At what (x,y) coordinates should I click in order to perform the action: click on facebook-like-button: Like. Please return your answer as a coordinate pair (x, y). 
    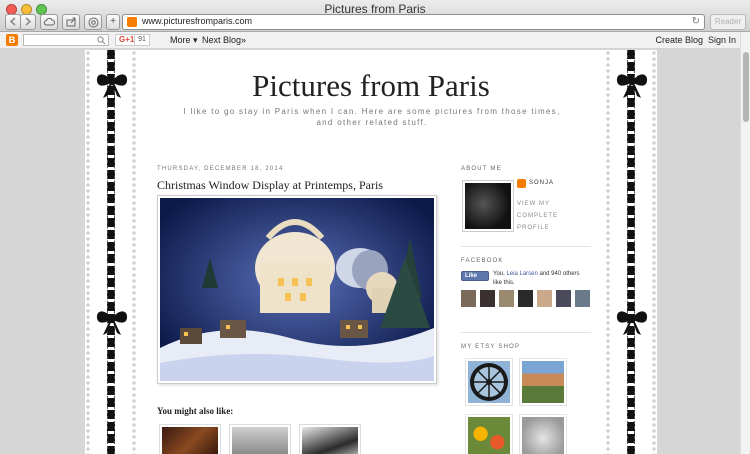
    Looking at the image, I should click on (475, 276).